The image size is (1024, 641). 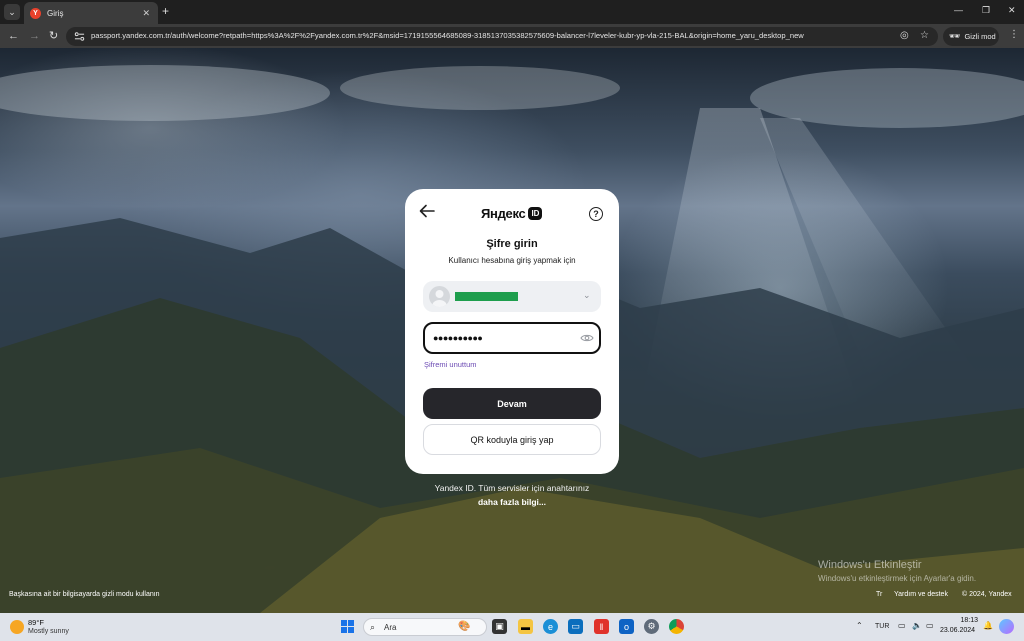 What do you see at coordinates (512, 403) in the screenshot?
I see `continue-button: Devam` at bounding box center [512, 403].